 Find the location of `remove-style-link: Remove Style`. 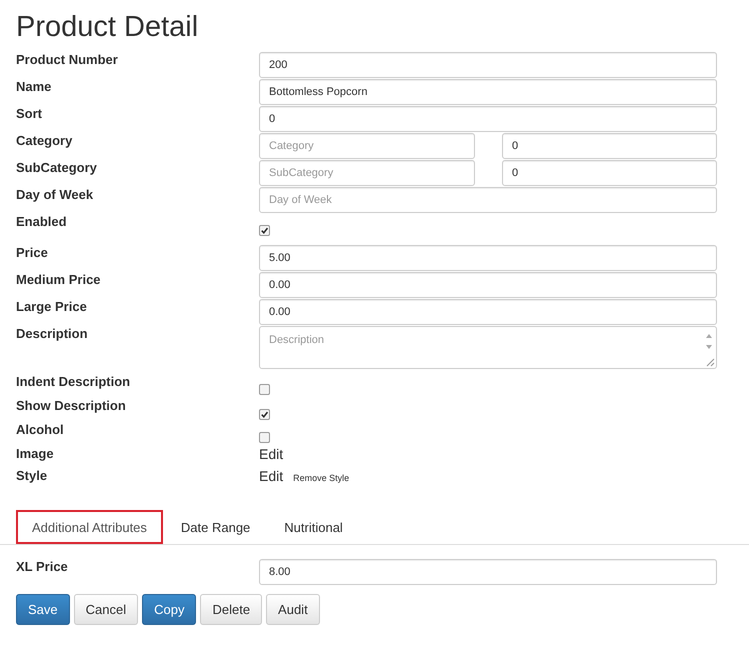

remove-style-link: Remove Style is located at coordinates (321, 478).